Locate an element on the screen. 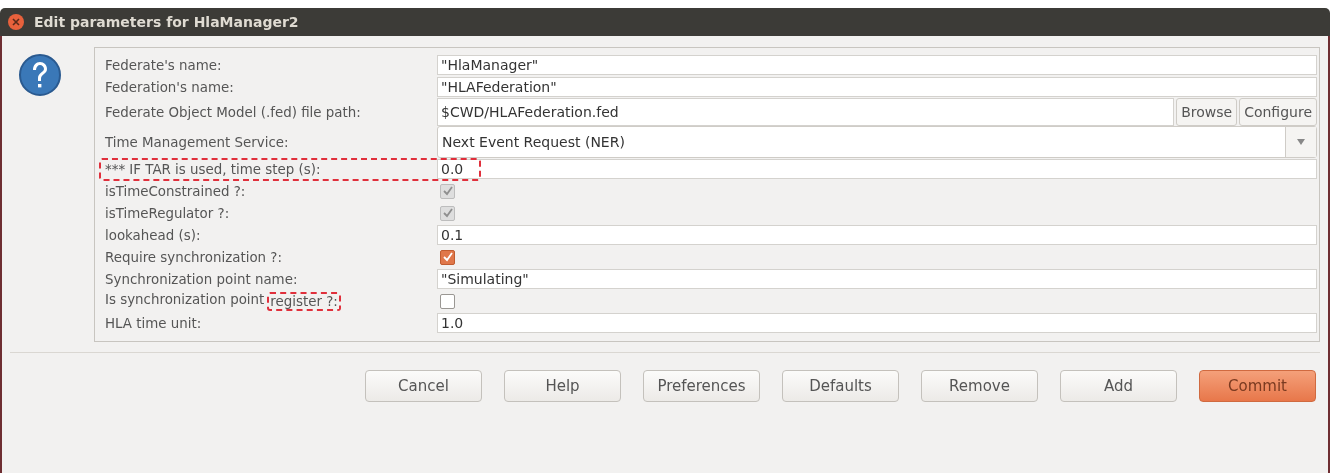 The image size is (1330, 473). input-field: "HlaManager" is located at coordinates (877, 65).